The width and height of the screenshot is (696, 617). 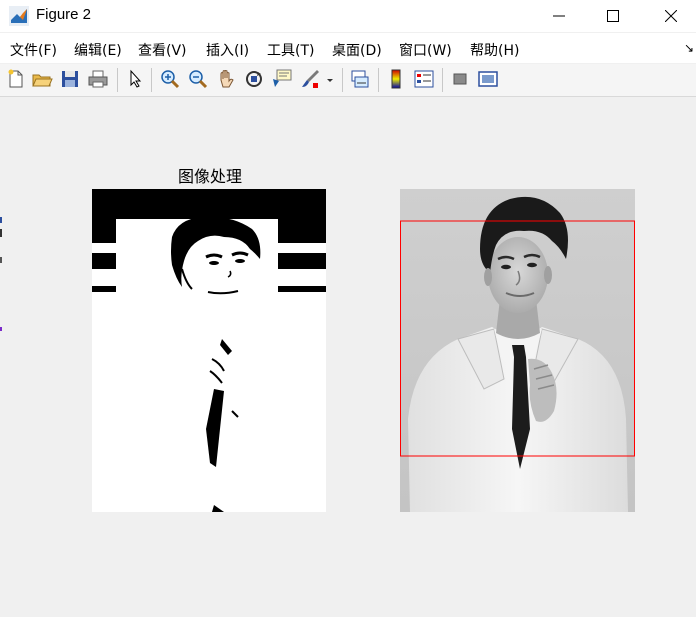 What do you see at coordinates (136, 79) in the screenshot?
I see `select-arrow-icon` at bounding box center [136, 79].